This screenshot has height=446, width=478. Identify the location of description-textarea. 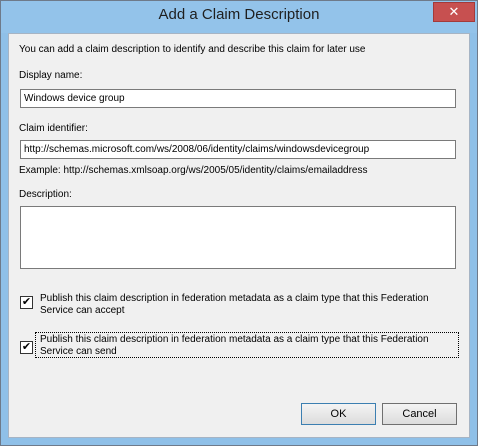
(238, 237).